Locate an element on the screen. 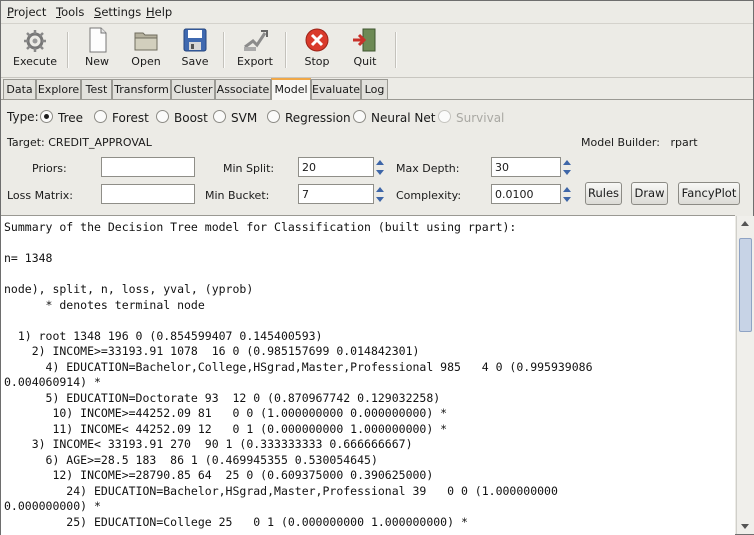 The height and width of the screenshot is (535, 754). max-depth-stepper is located at coordinates (566, 168).